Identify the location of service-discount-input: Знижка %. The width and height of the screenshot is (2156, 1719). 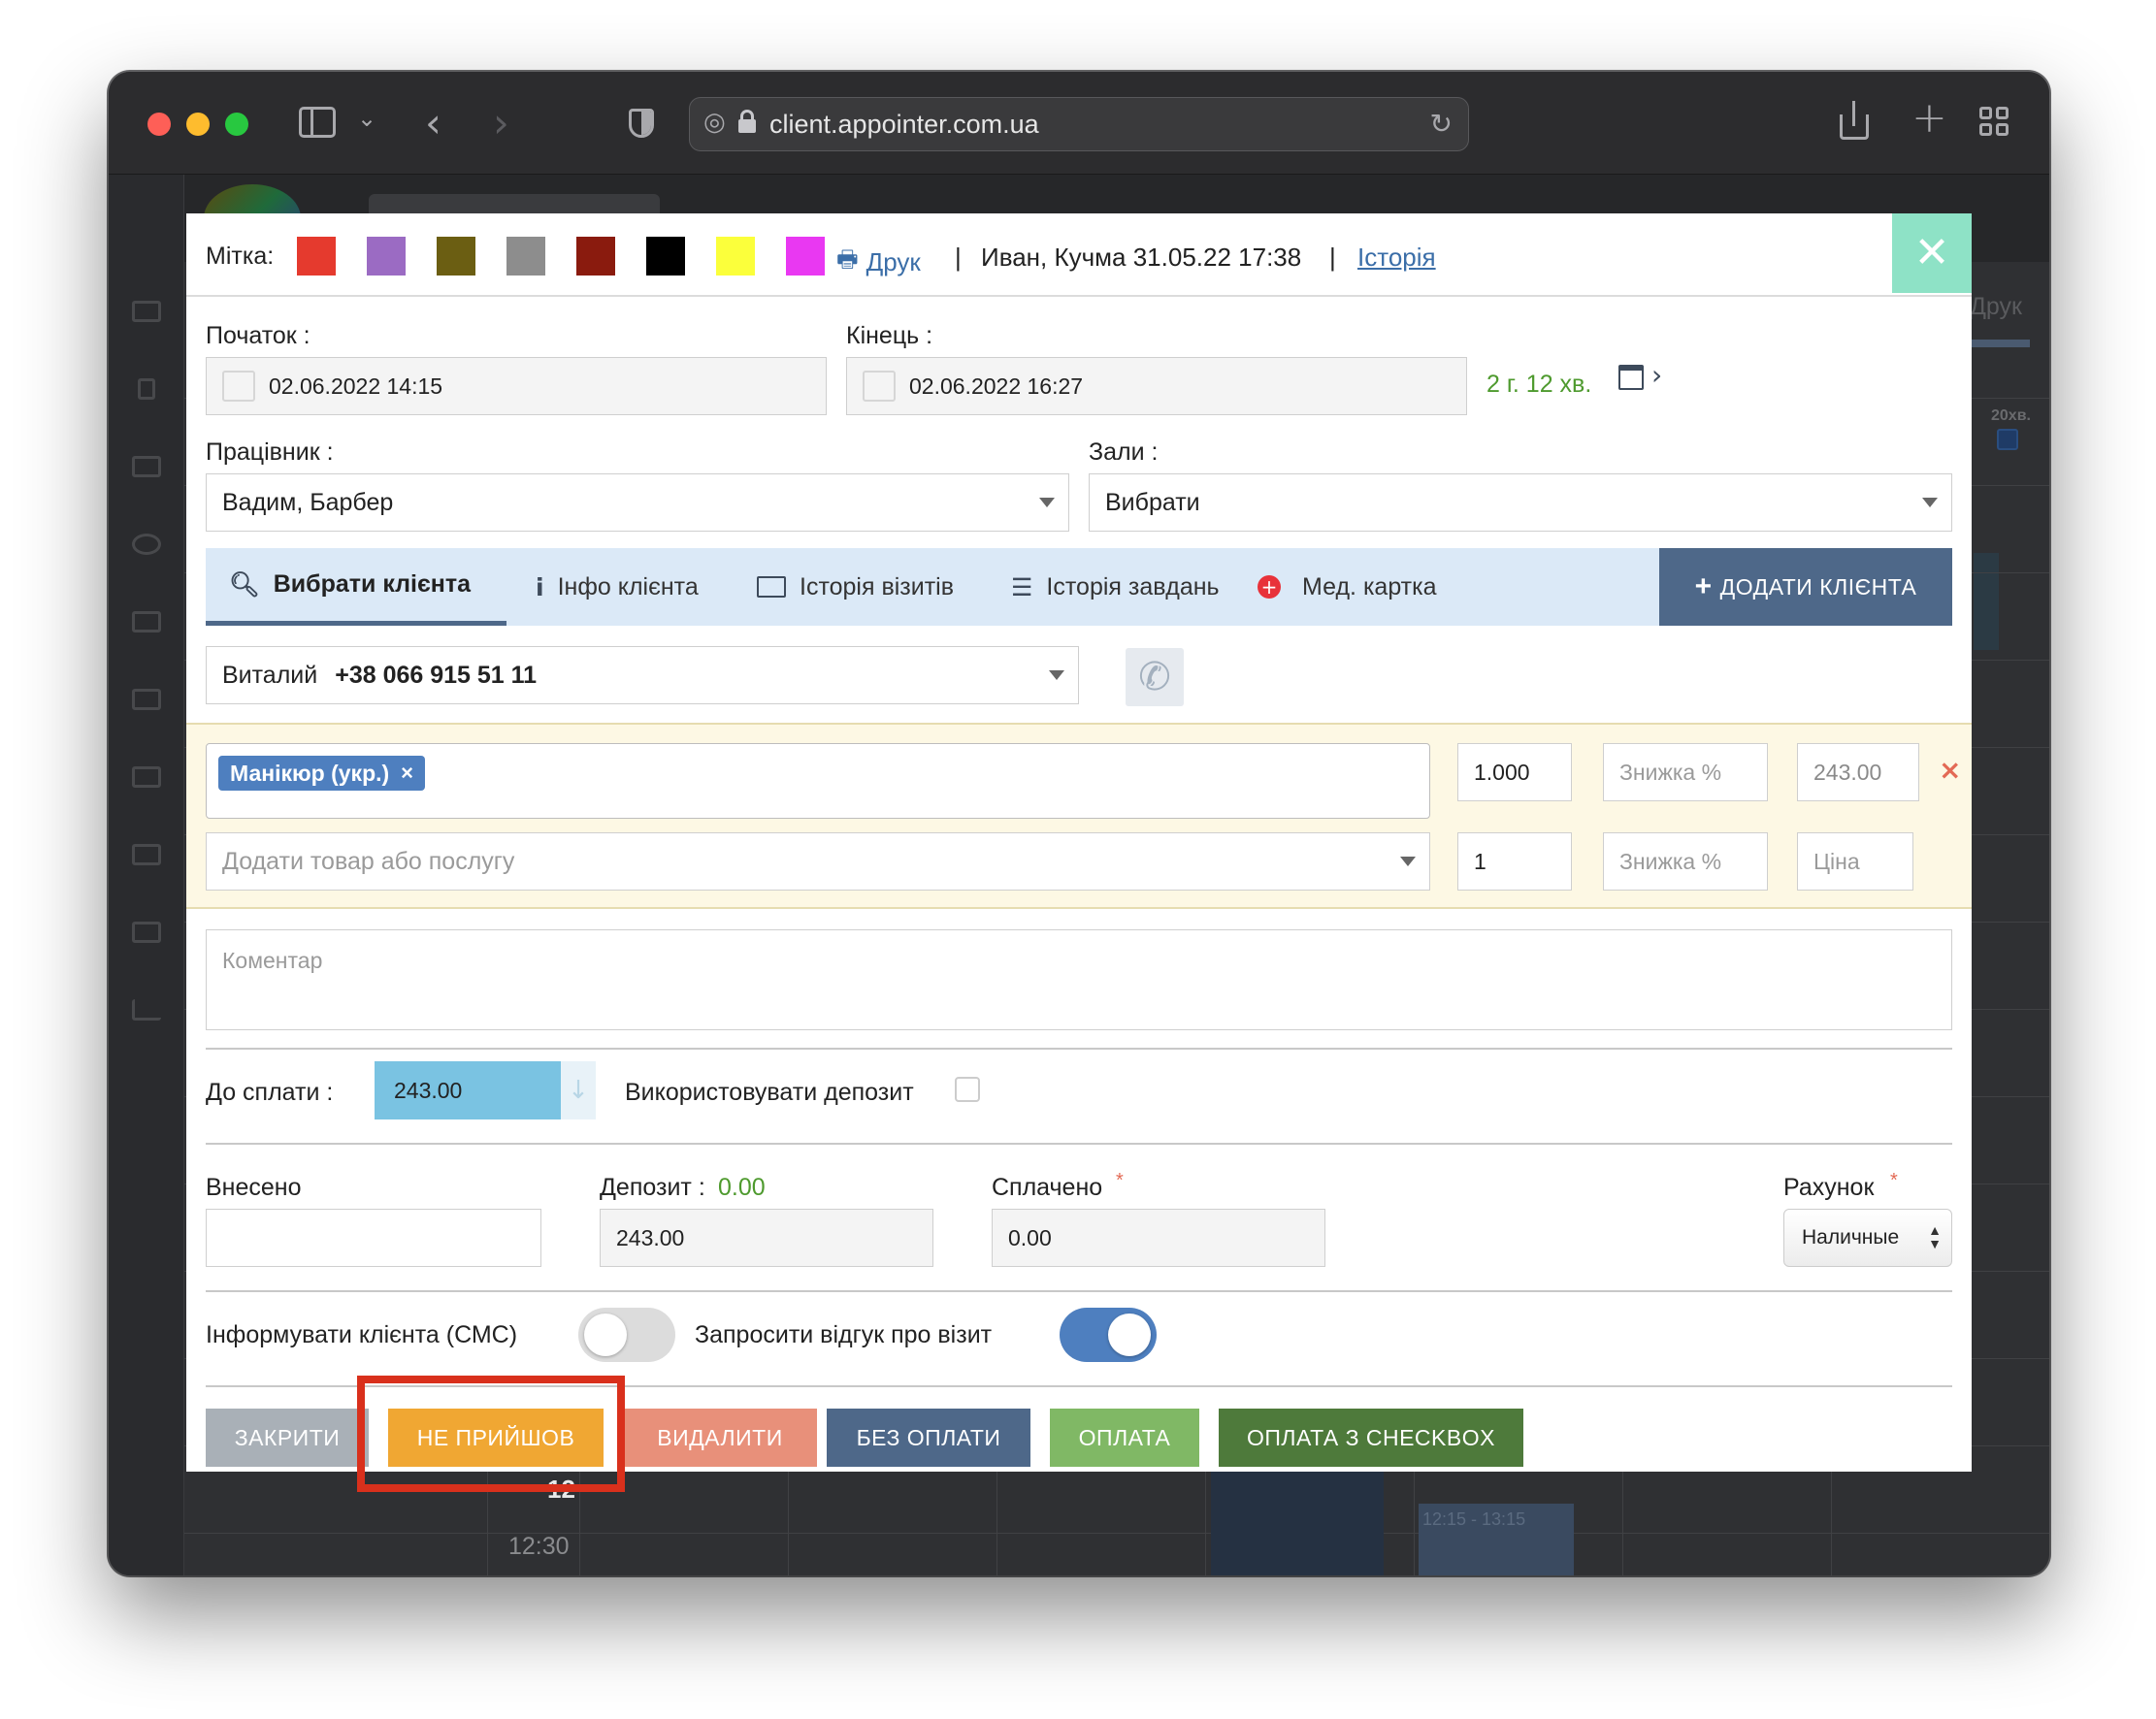
(1685, 772).